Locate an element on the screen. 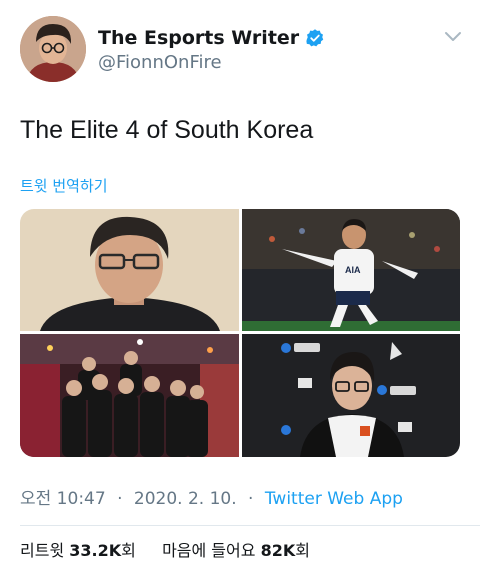  tweet-time: 오전 10:47 is located at coordinates (63, 499).